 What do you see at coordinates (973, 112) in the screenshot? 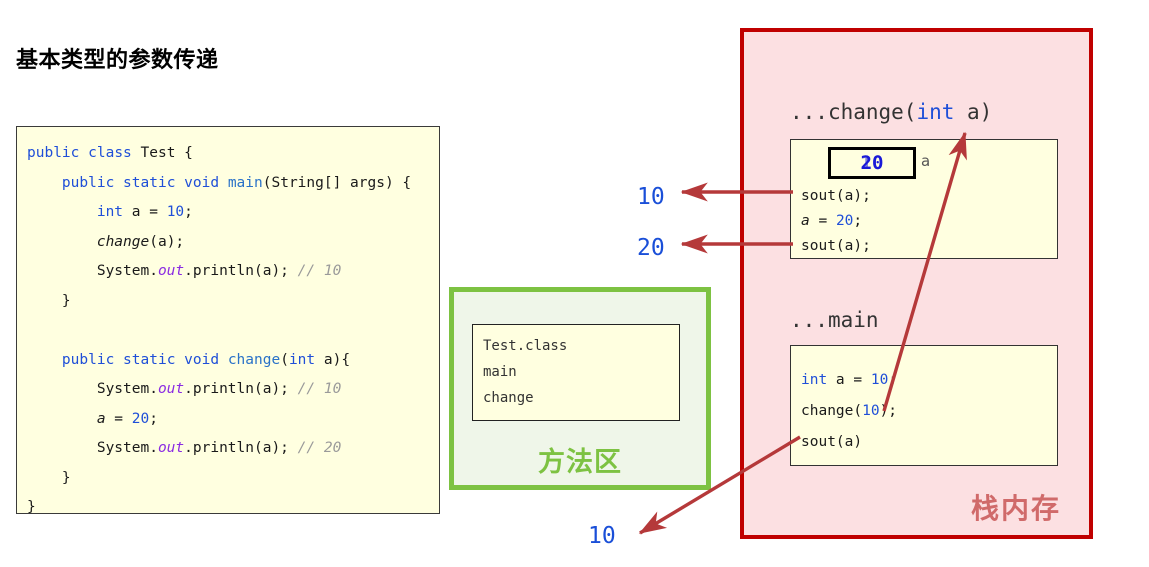
I see `frame-title-arg: a)` at bounding box center [973, 112].